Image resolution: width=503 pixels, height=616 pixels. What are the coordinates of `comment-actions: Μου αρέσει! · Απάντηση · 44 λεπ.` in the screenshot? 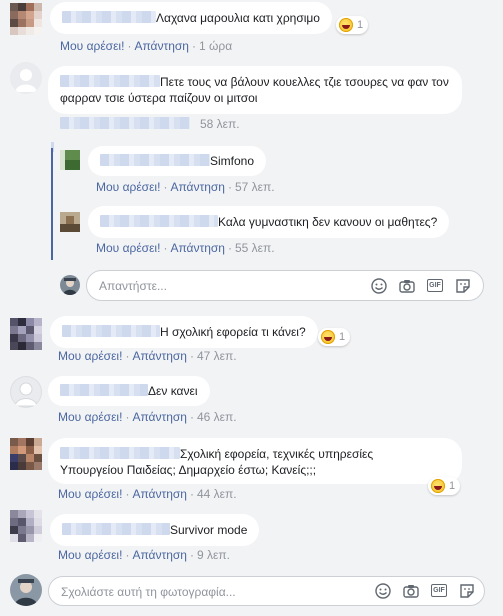 It's located at (147, 494).